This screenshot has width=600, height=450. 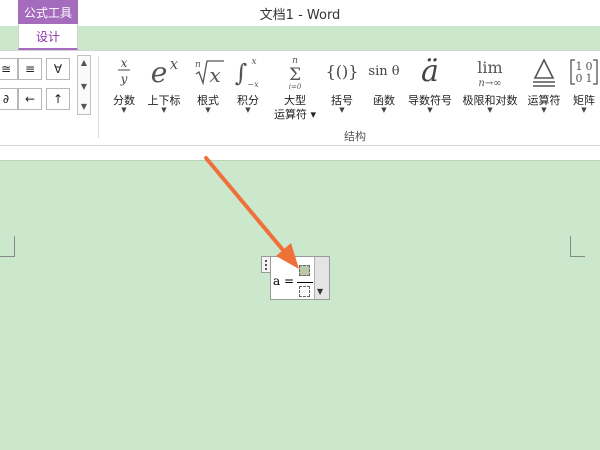 I want to click on equation-tools-context-tab: 公式工具, so click(x=48, y=12).